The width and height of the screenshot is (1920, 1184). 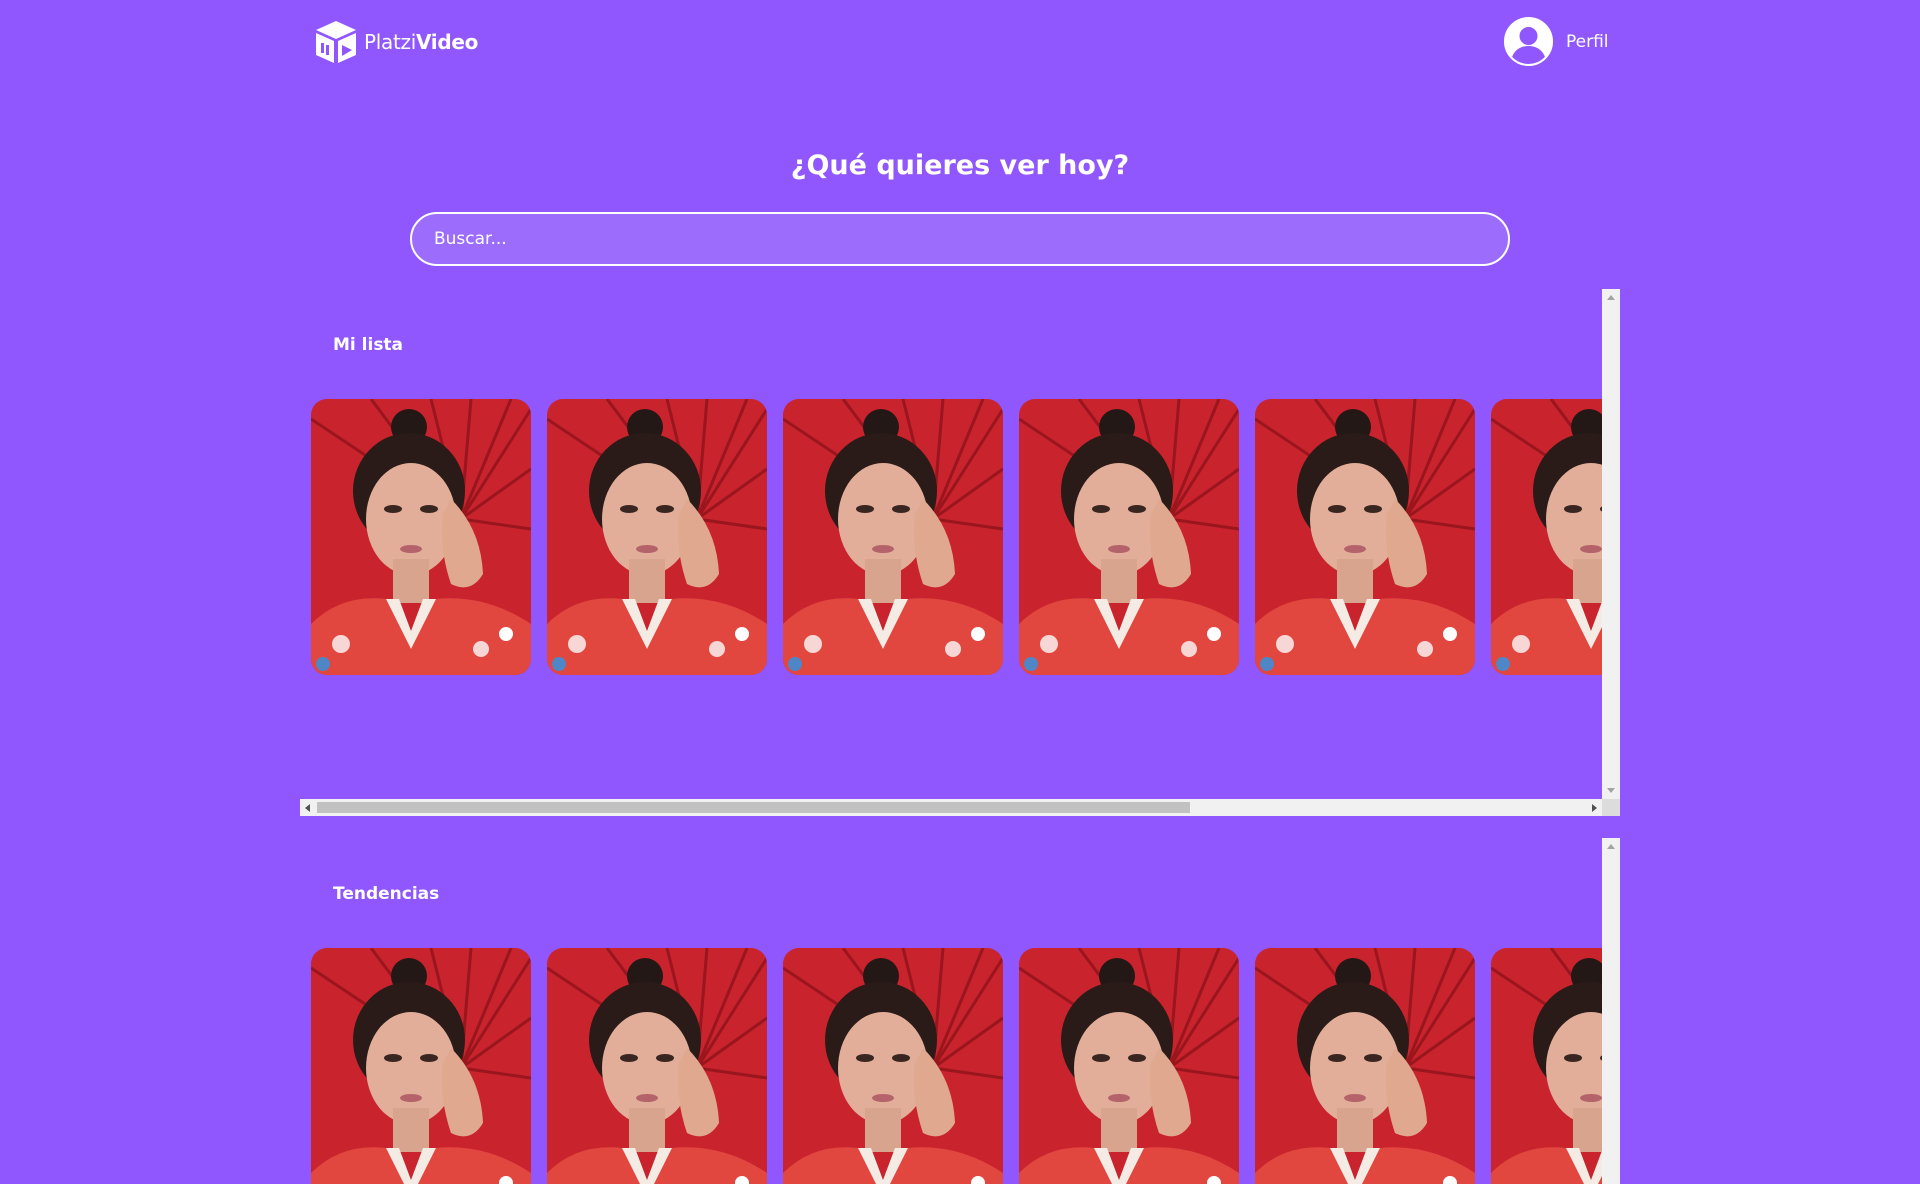 I want to click on category-title: Tendencias, so click(x=386, y=894).